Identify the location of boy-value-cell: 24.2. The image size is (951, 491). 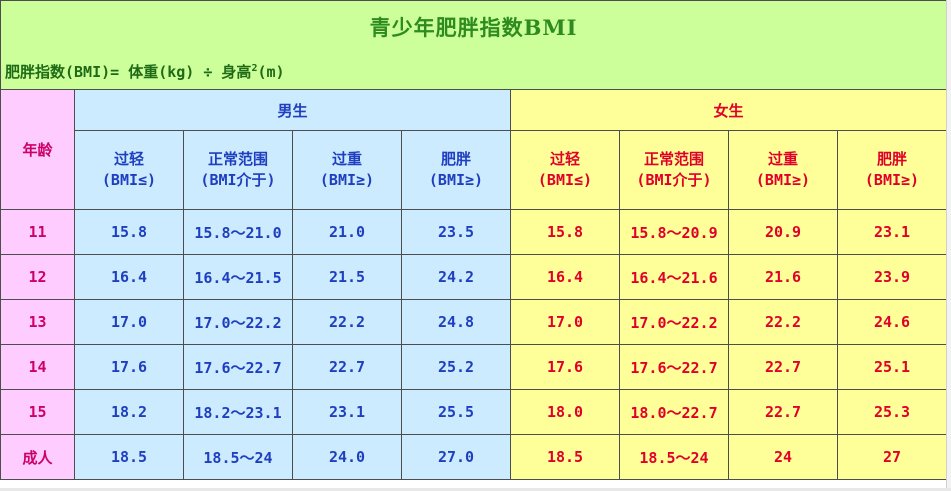
(456, 277).